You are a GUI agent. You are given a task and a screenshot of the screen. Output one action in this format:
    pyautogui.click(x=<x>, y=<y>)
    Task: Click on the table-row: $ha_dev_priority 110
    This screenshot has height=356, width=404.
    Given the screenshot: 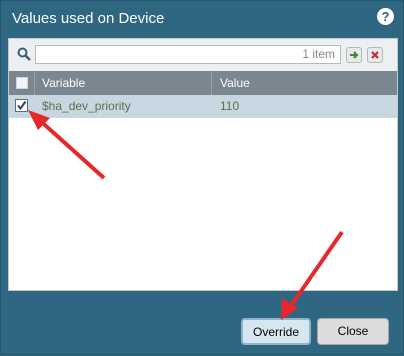 What is the action you would take?
    pyautogui.click(x=203, y=106)
    